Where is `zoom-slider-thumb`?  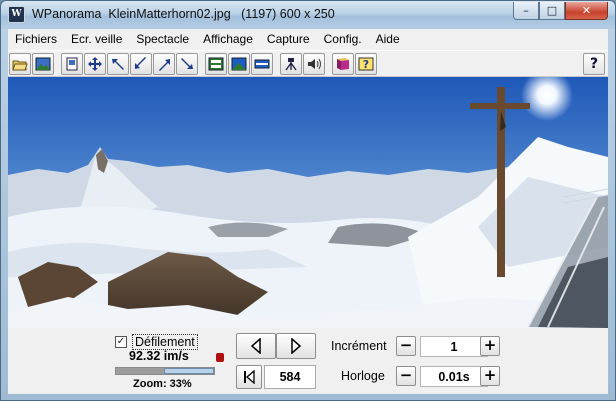
zoom-slider-thumb is located at coordinates (189, 371).